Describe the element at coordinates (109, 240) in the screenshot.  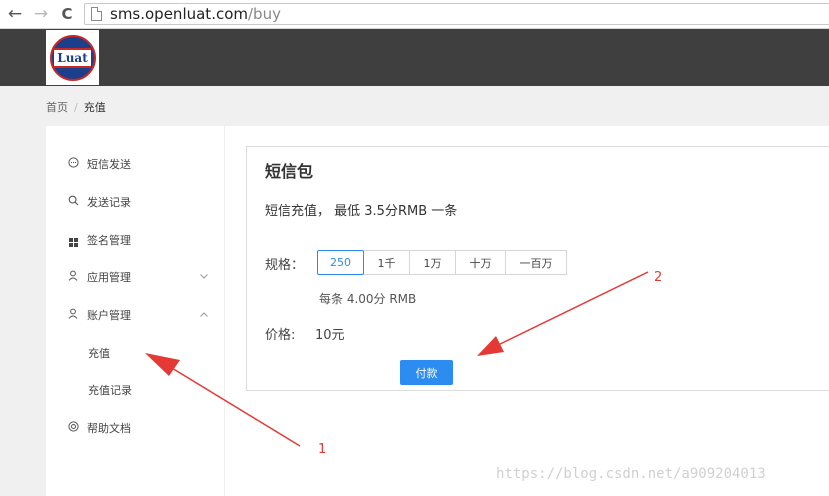
I see `sidebar-item-label: 签名管理` at that location.